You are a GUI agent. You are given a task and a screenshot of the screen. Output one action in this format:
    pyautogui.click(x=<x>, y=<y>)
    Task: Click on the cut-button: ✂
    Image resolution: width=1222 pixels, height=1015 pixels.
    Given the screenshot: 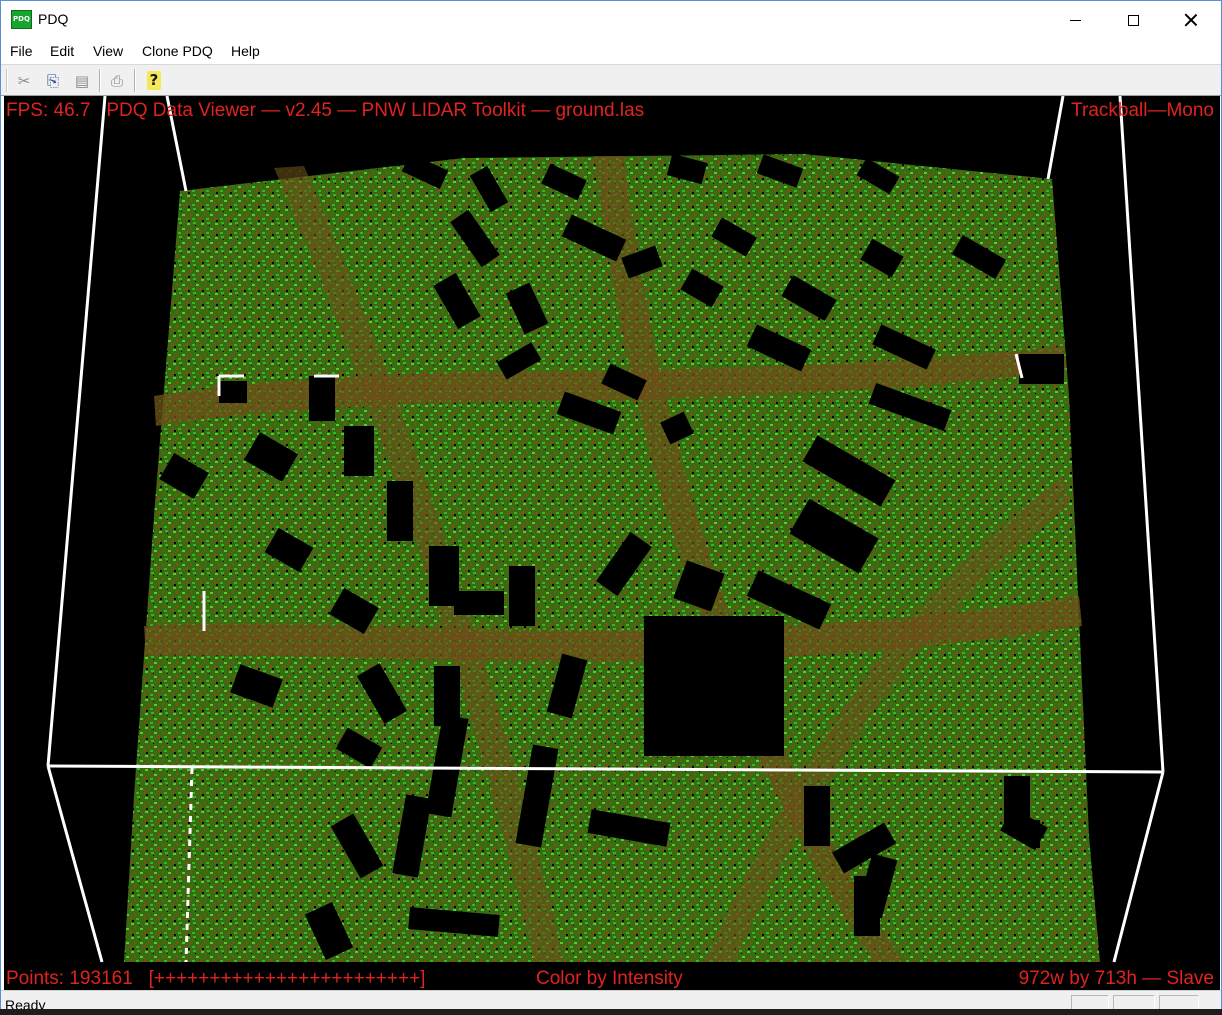 What is the action you would take?
    pyautogui.click(x=24, y=80)
    